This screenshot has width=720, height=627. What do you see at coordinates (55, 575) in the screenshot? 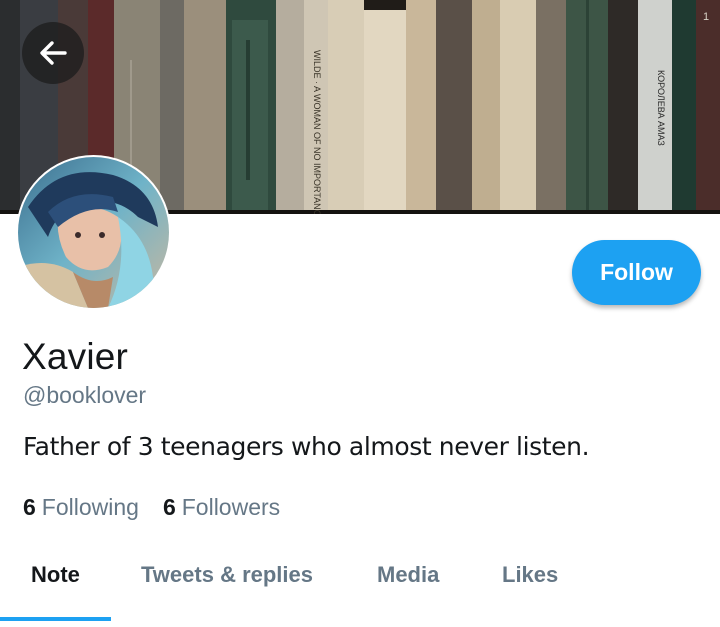
I see `tab-note: Note` at bounding box center [55, 575].